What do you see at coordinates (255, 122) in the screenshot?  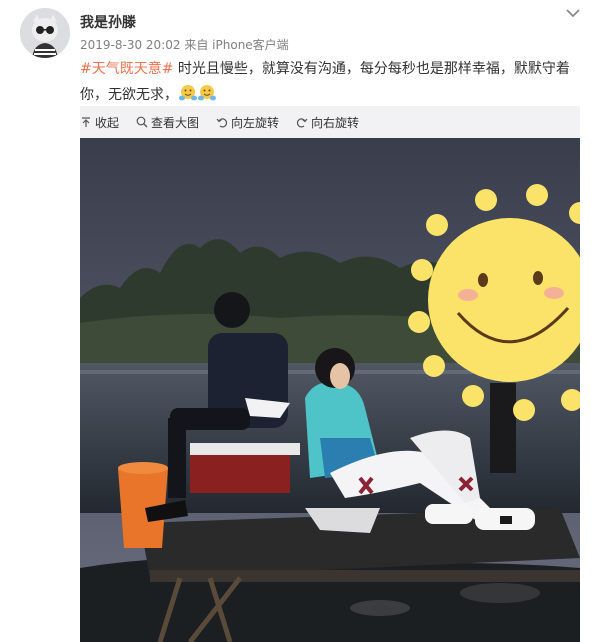 I see `rotate-left-label: 向左旋转` at bounding box center [255, 122].